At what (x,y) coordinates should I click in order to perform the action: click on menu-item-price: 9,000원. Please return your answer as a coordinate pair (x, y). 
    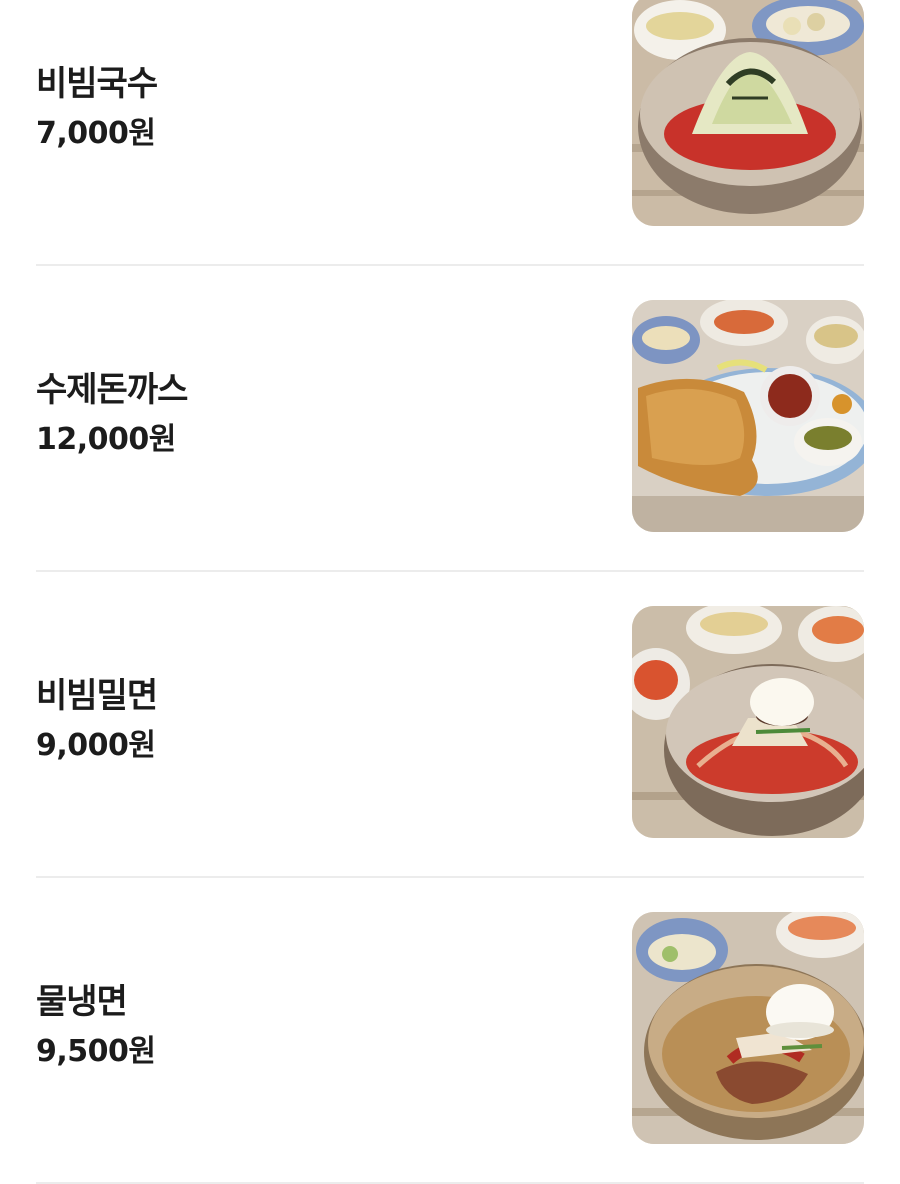
    Looking at the image, I should click on (96, 745).